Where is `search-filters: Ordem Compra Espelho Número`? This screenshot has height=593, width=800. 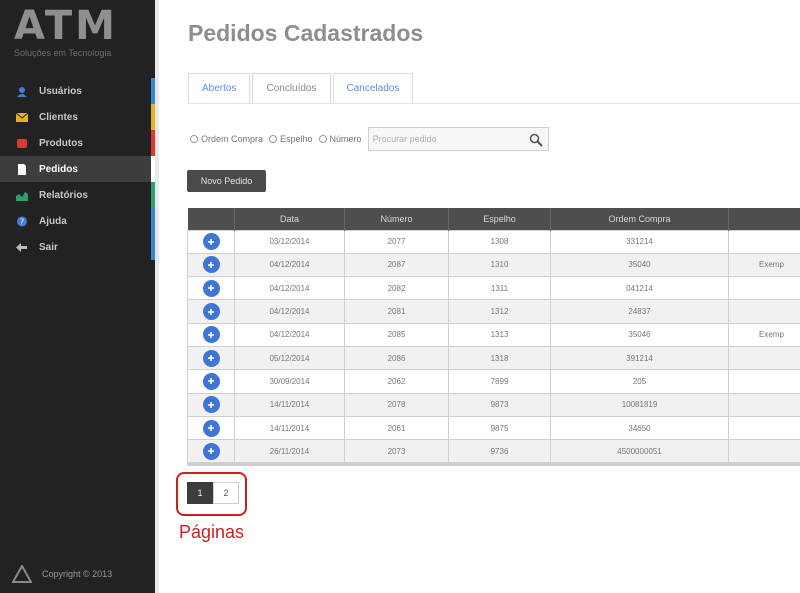
search-filters: Ordem Compra Espelho Número is located at coordinates (369, 139).